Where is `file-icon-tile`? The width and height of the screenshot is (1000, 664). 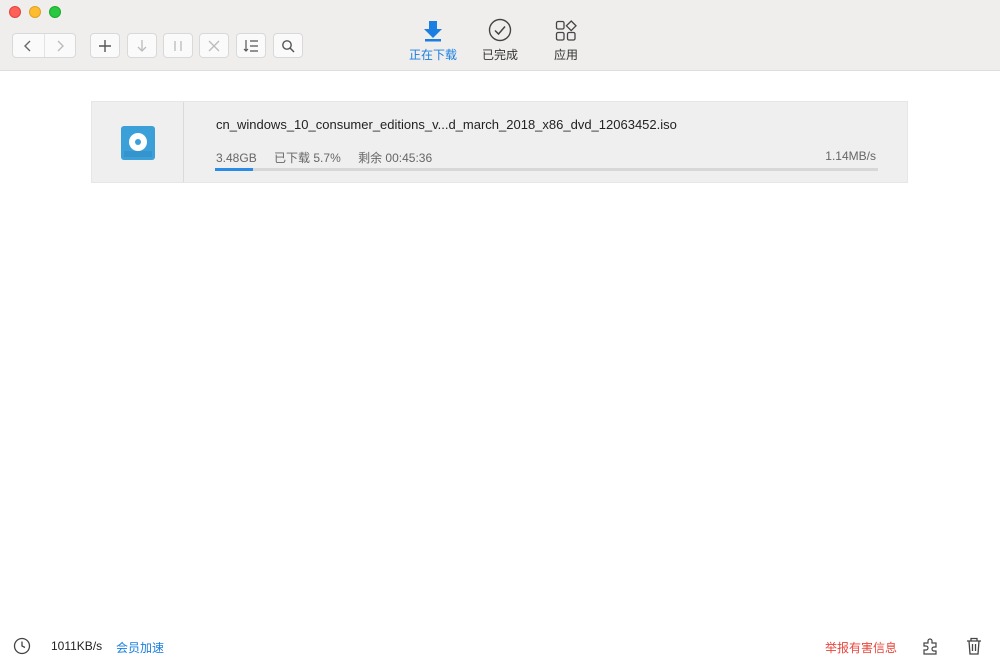 file-icon-tile is located at coordinates (138, 143).